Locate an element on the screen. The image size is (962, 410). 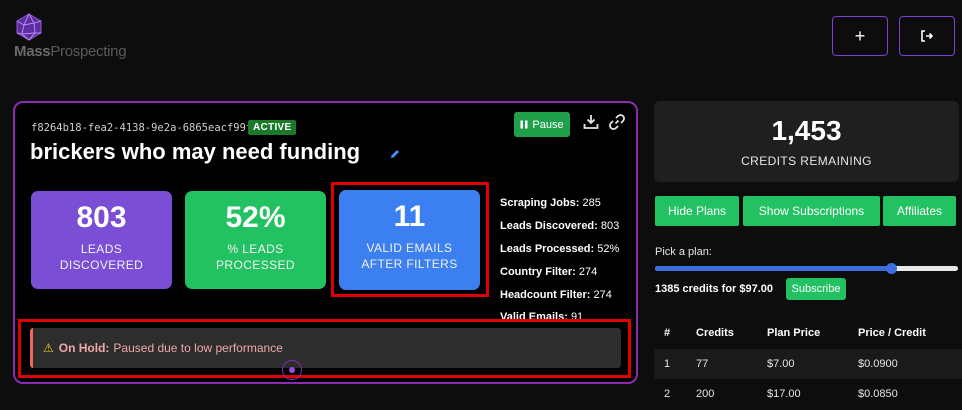
column-header: # is located at coordinates (675, 333).